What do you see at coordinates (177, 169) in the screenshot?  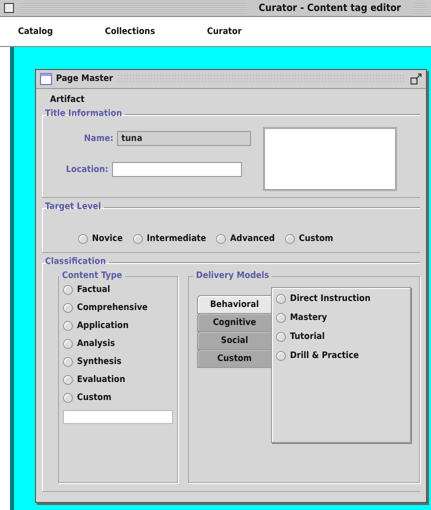 I see `location-field` at bounding box center [177, 169].